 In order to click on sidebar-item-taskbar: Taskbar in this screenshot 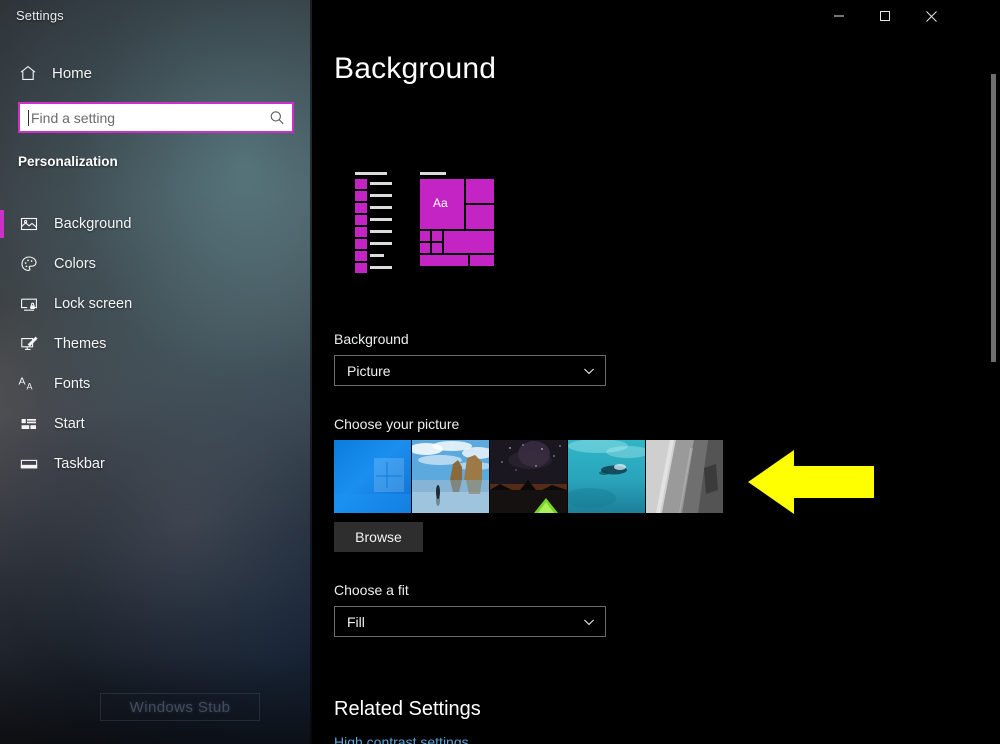, I will do `click(156, 464)`.